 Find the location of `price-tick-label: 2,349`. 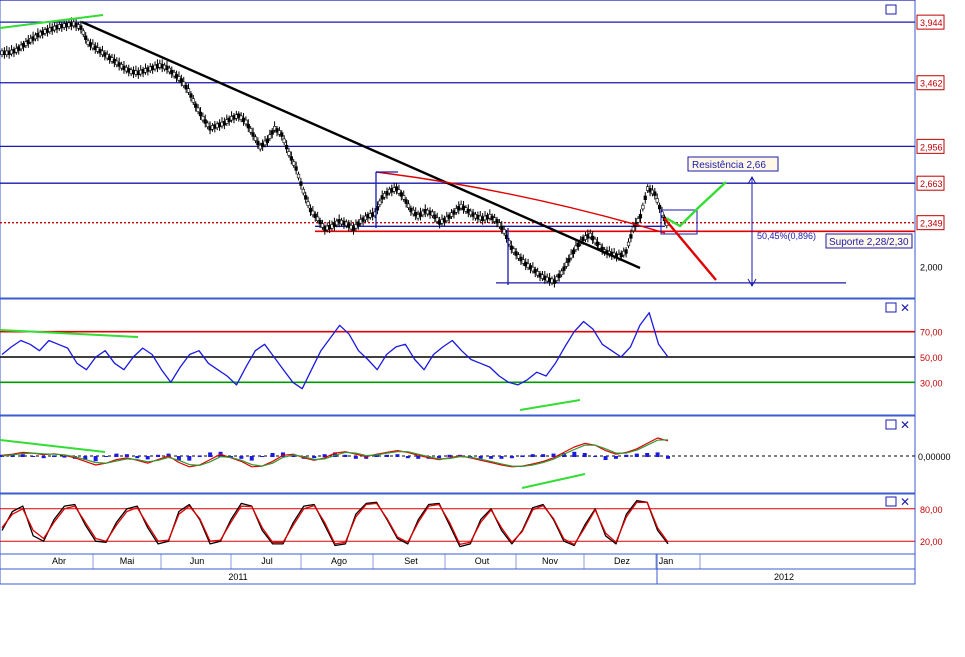

price-tick-label: 2,349 is located at coordinates (931, 224).